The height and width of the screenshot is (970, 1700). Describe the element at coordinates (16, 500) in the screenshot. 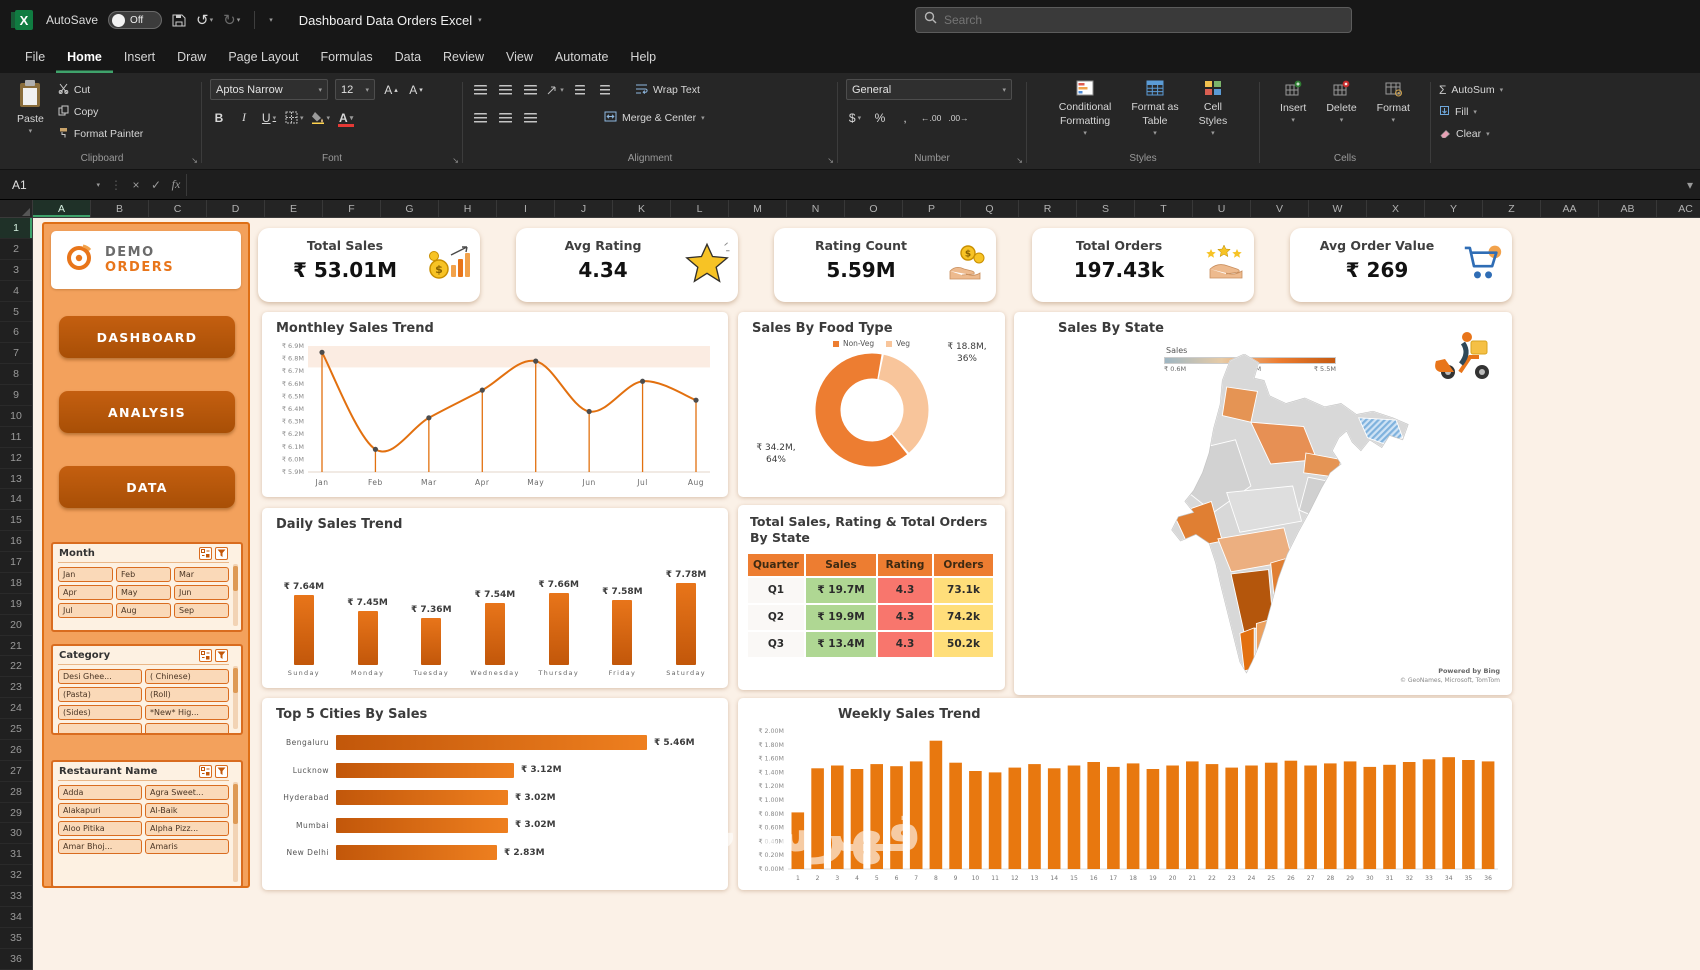

I see `row-header-14: 14` at that location.